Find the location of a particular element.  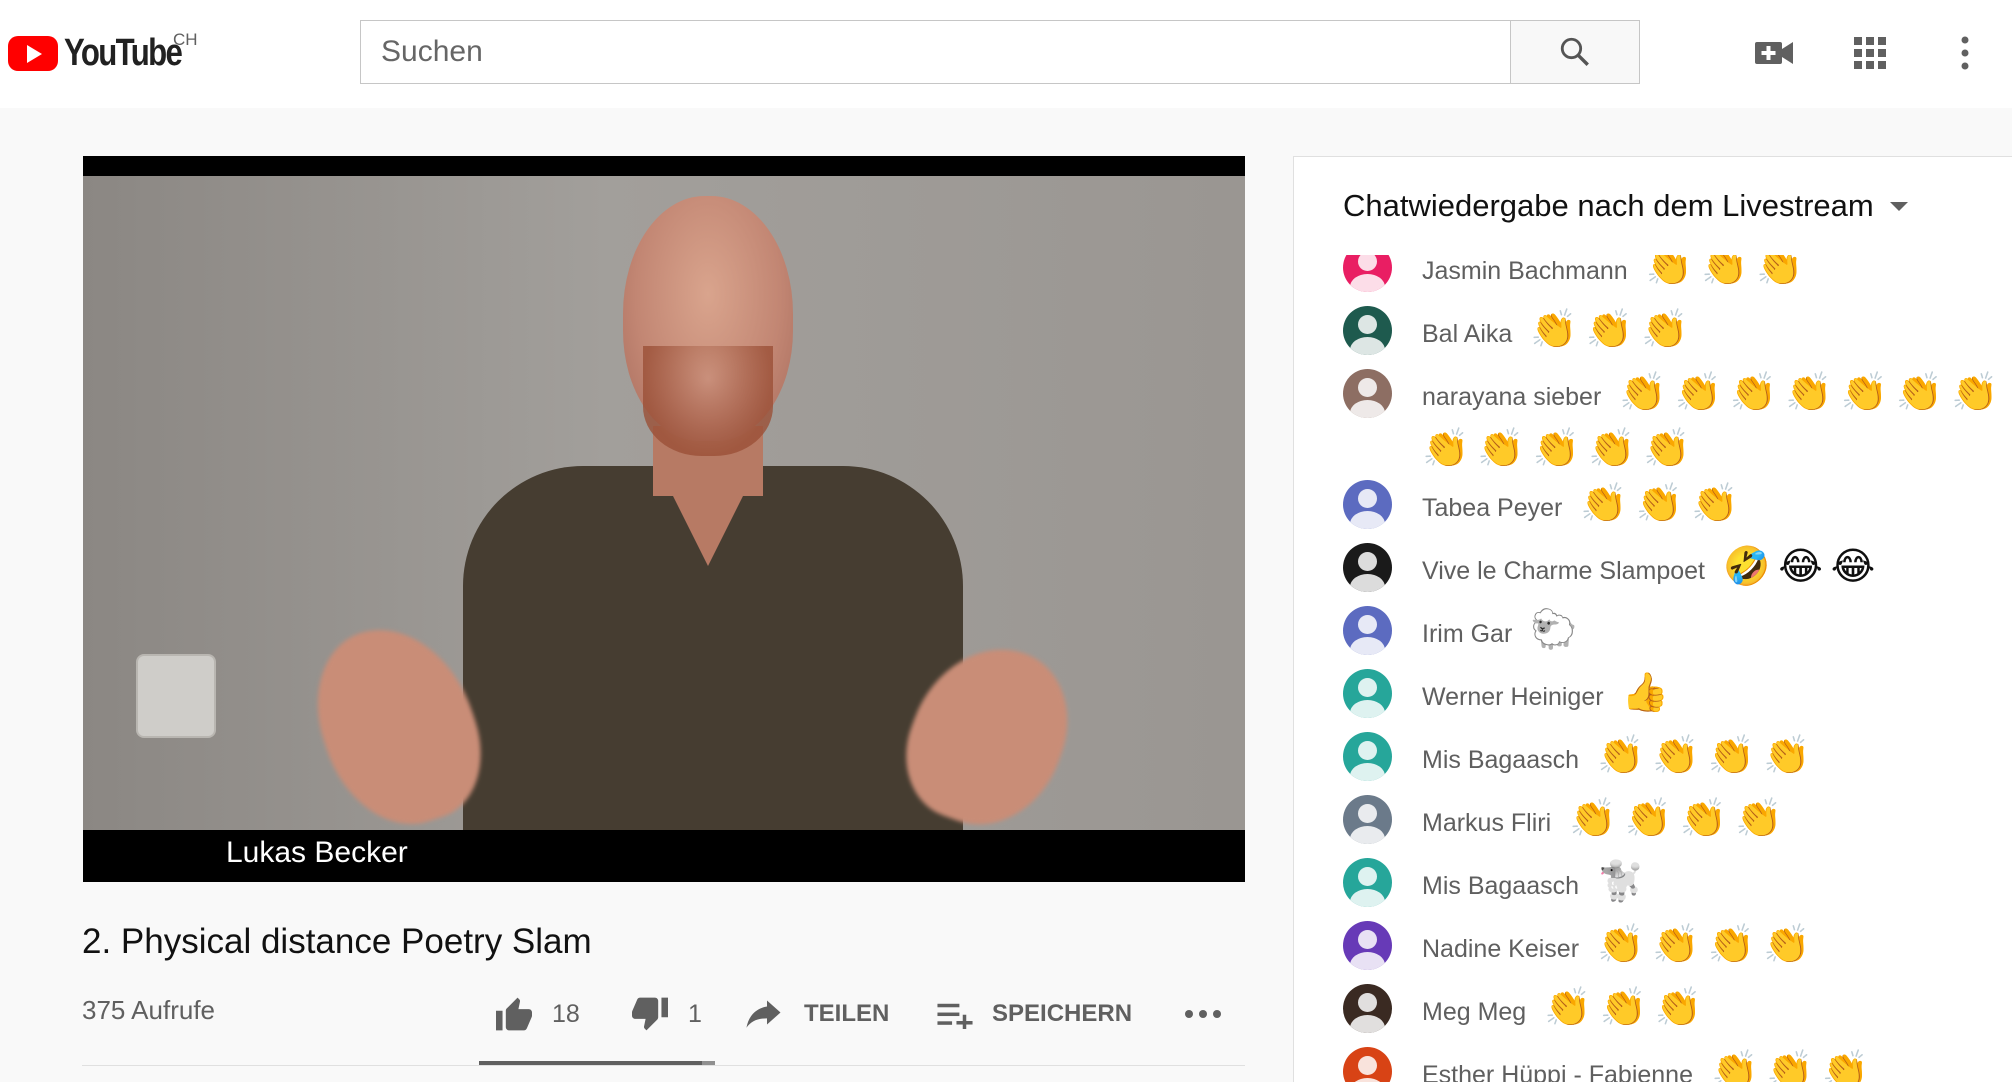

more-vert-icon is located at coordinates (1965, 53).